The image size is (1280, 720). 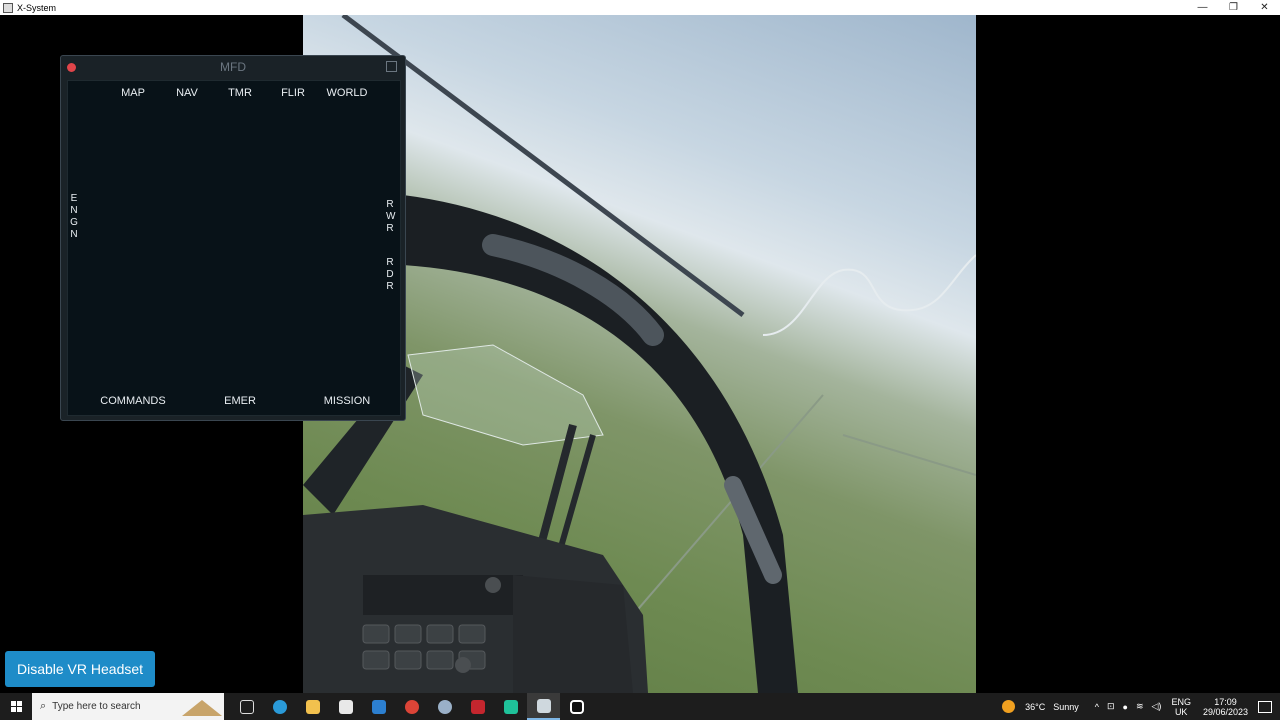 What do you see at coordinates (8, 7) in the screenshot?
I see `app-icon` at bounding box center [8, 7].